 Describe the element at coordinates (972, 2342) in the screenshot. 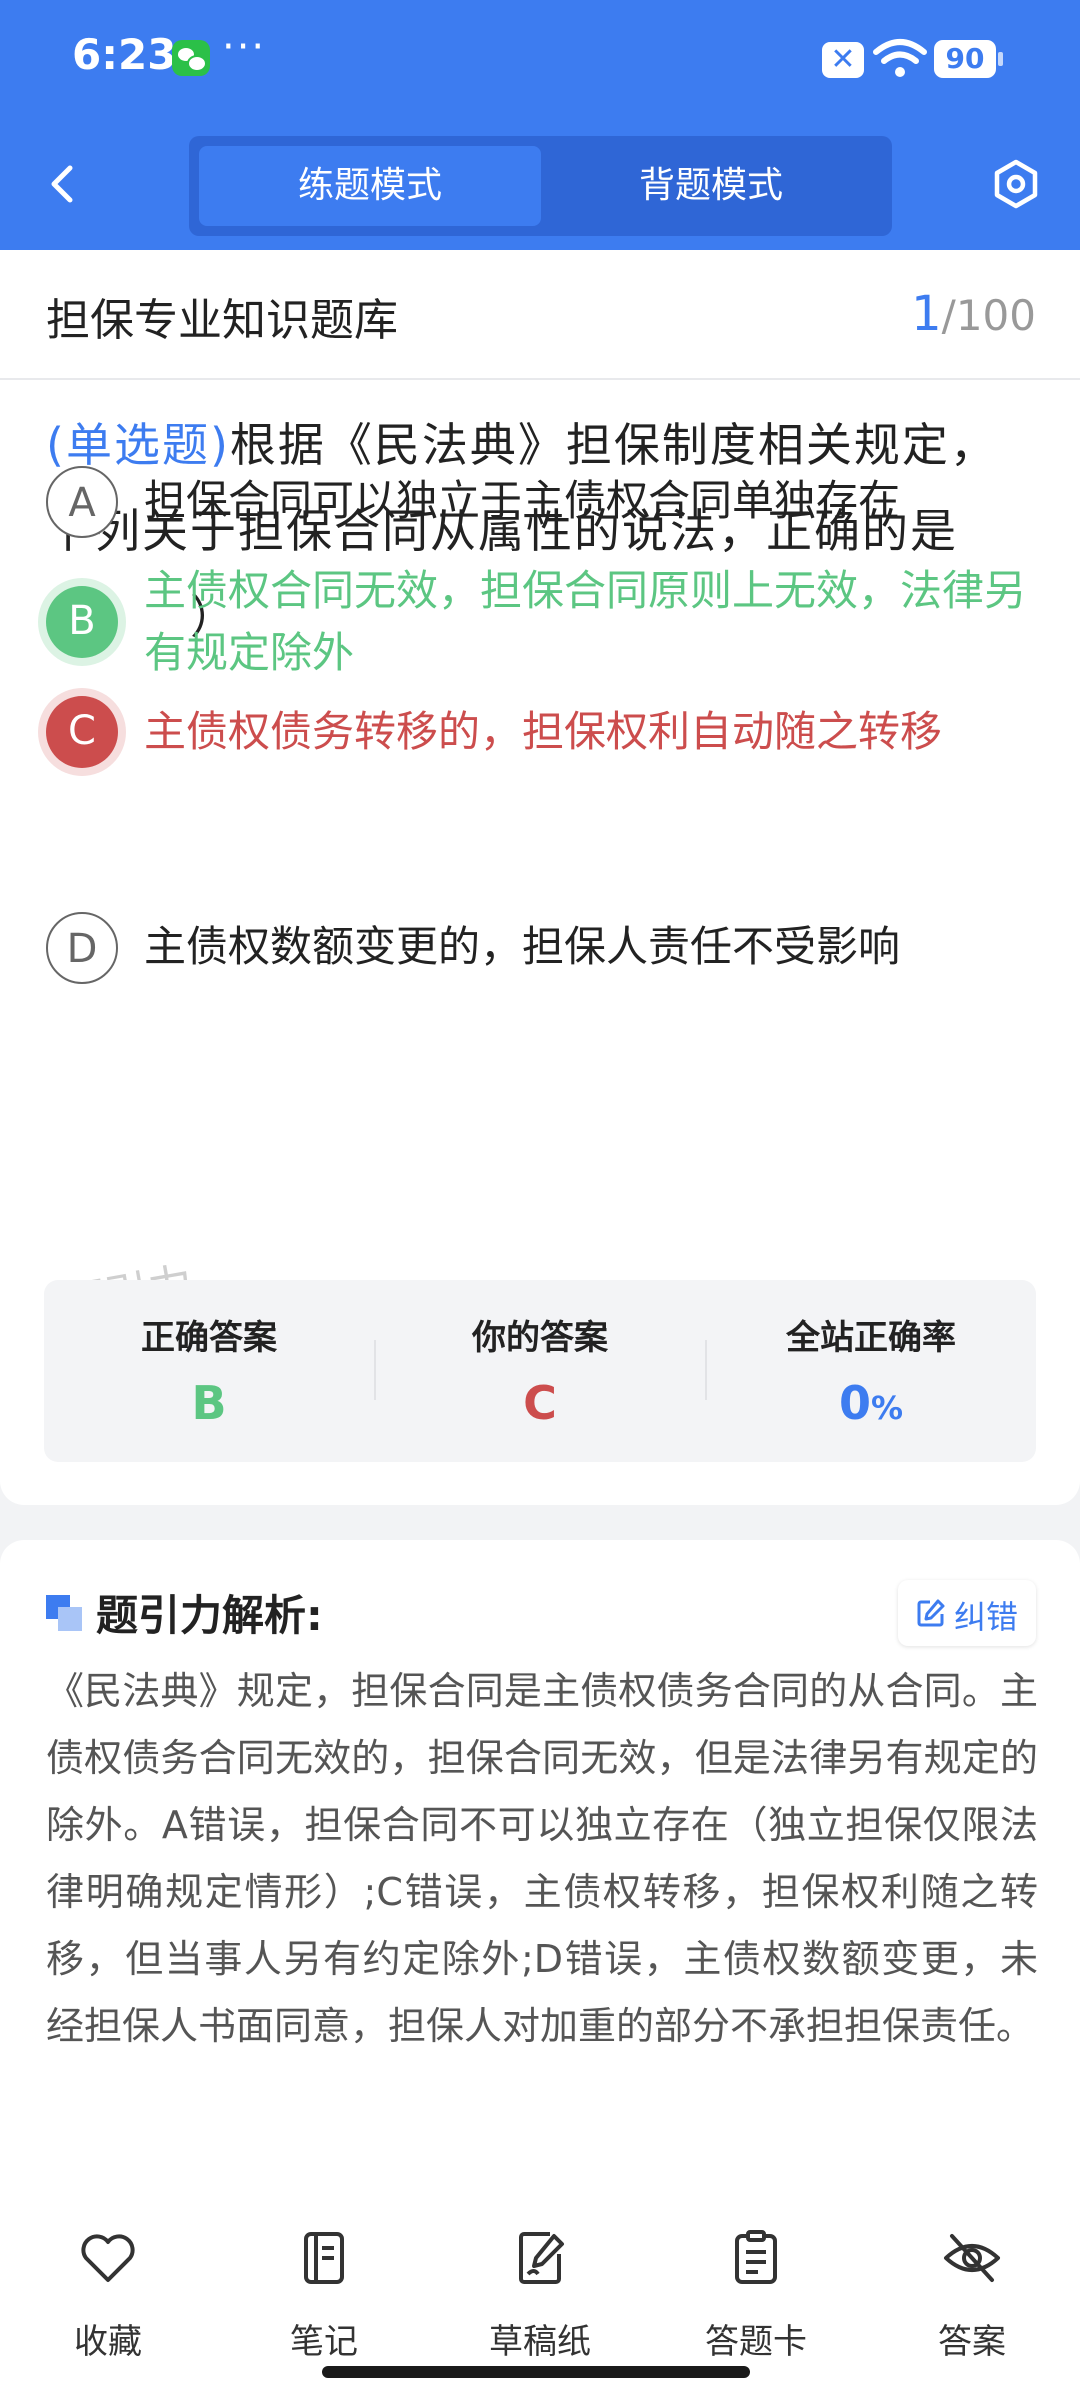

I see `show-answer-label: 答案` at that location.